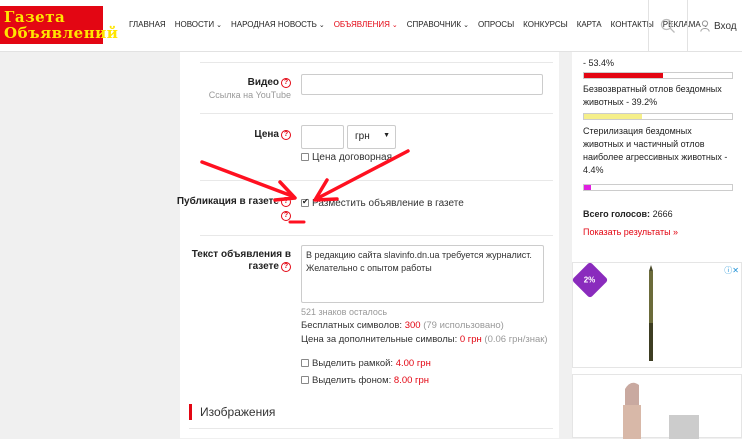 This screenshot has height=439, width=742. Describe the element at coordinates (249, 95) in the screenshot. I see `video-sublabel: Ссылка на YouTube` at that location.